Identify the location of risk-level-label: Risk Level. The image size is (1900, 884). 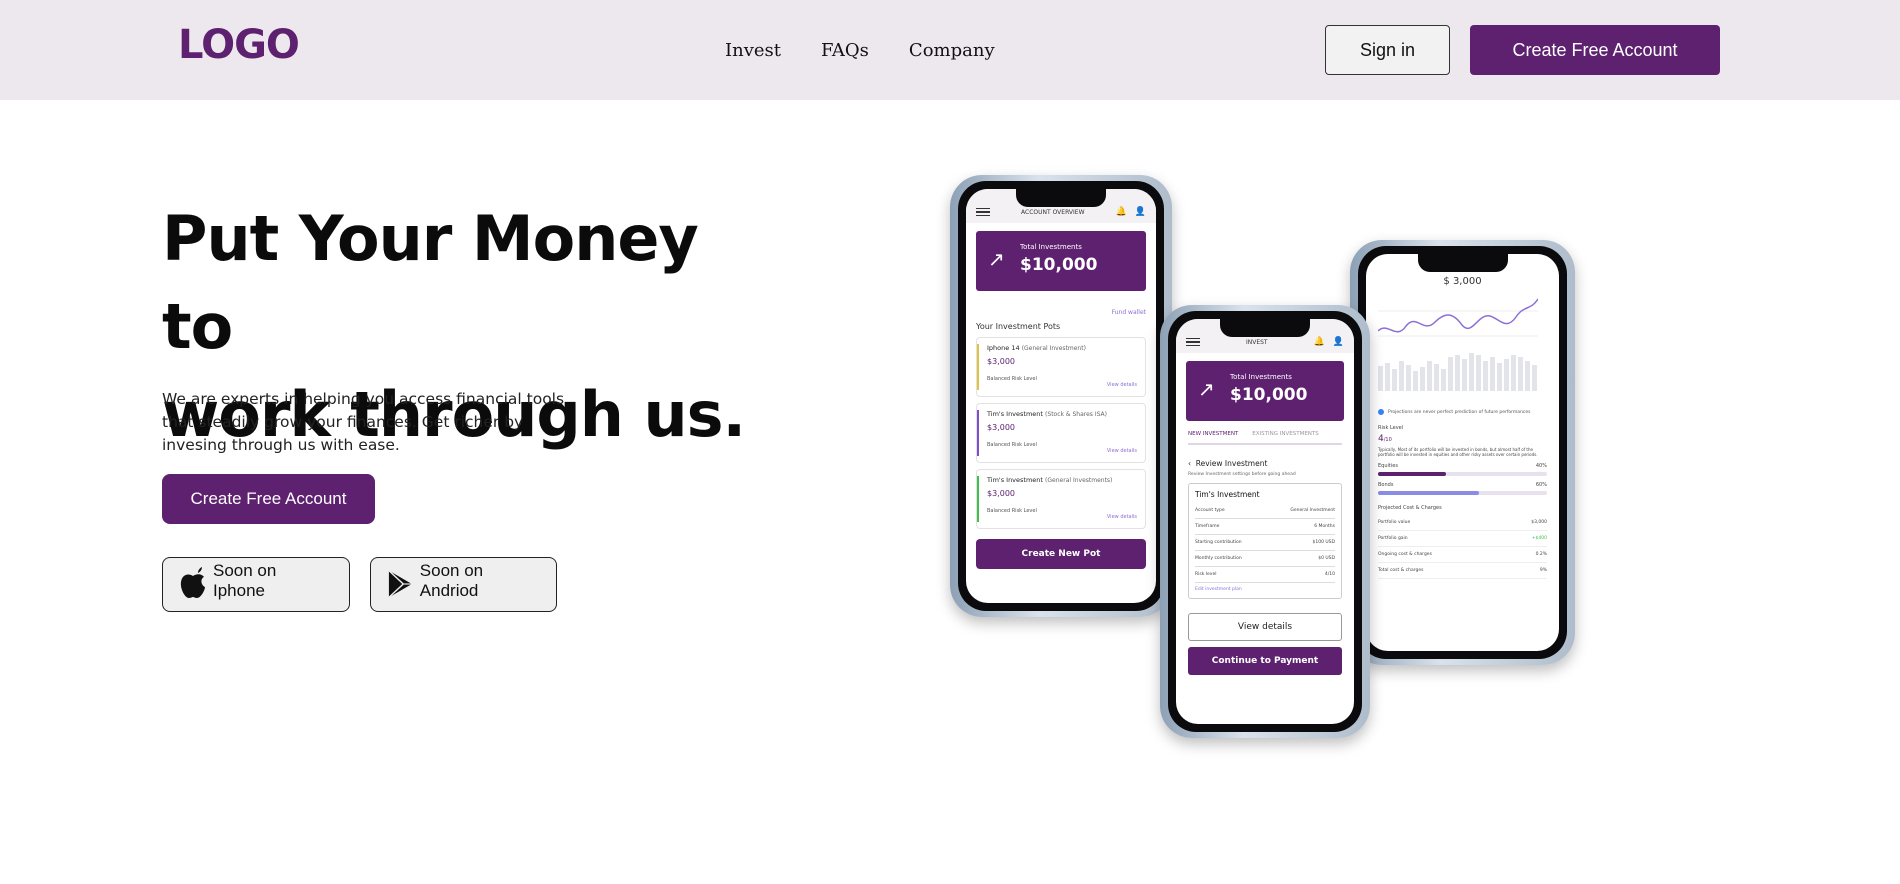
(1391, 428).